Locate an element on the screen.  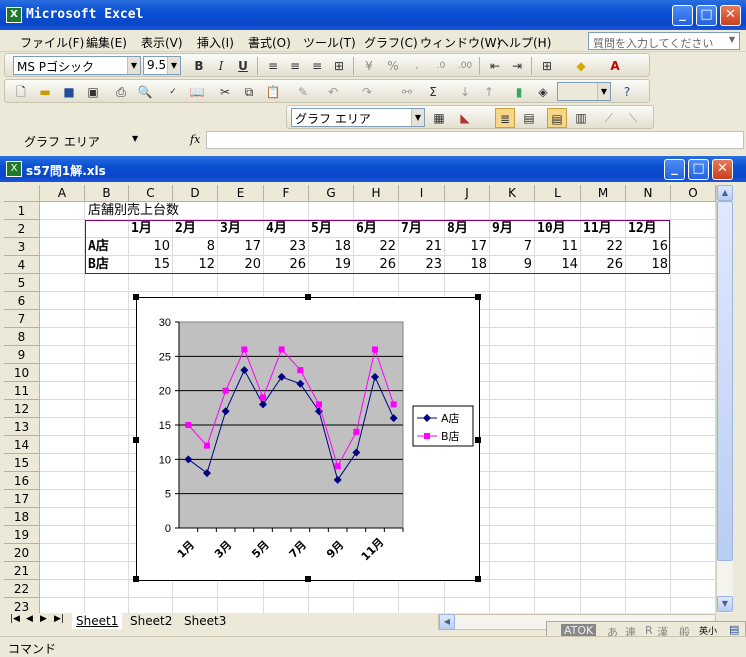
currency-icon: ¥ is located at coordinates (369, 66).